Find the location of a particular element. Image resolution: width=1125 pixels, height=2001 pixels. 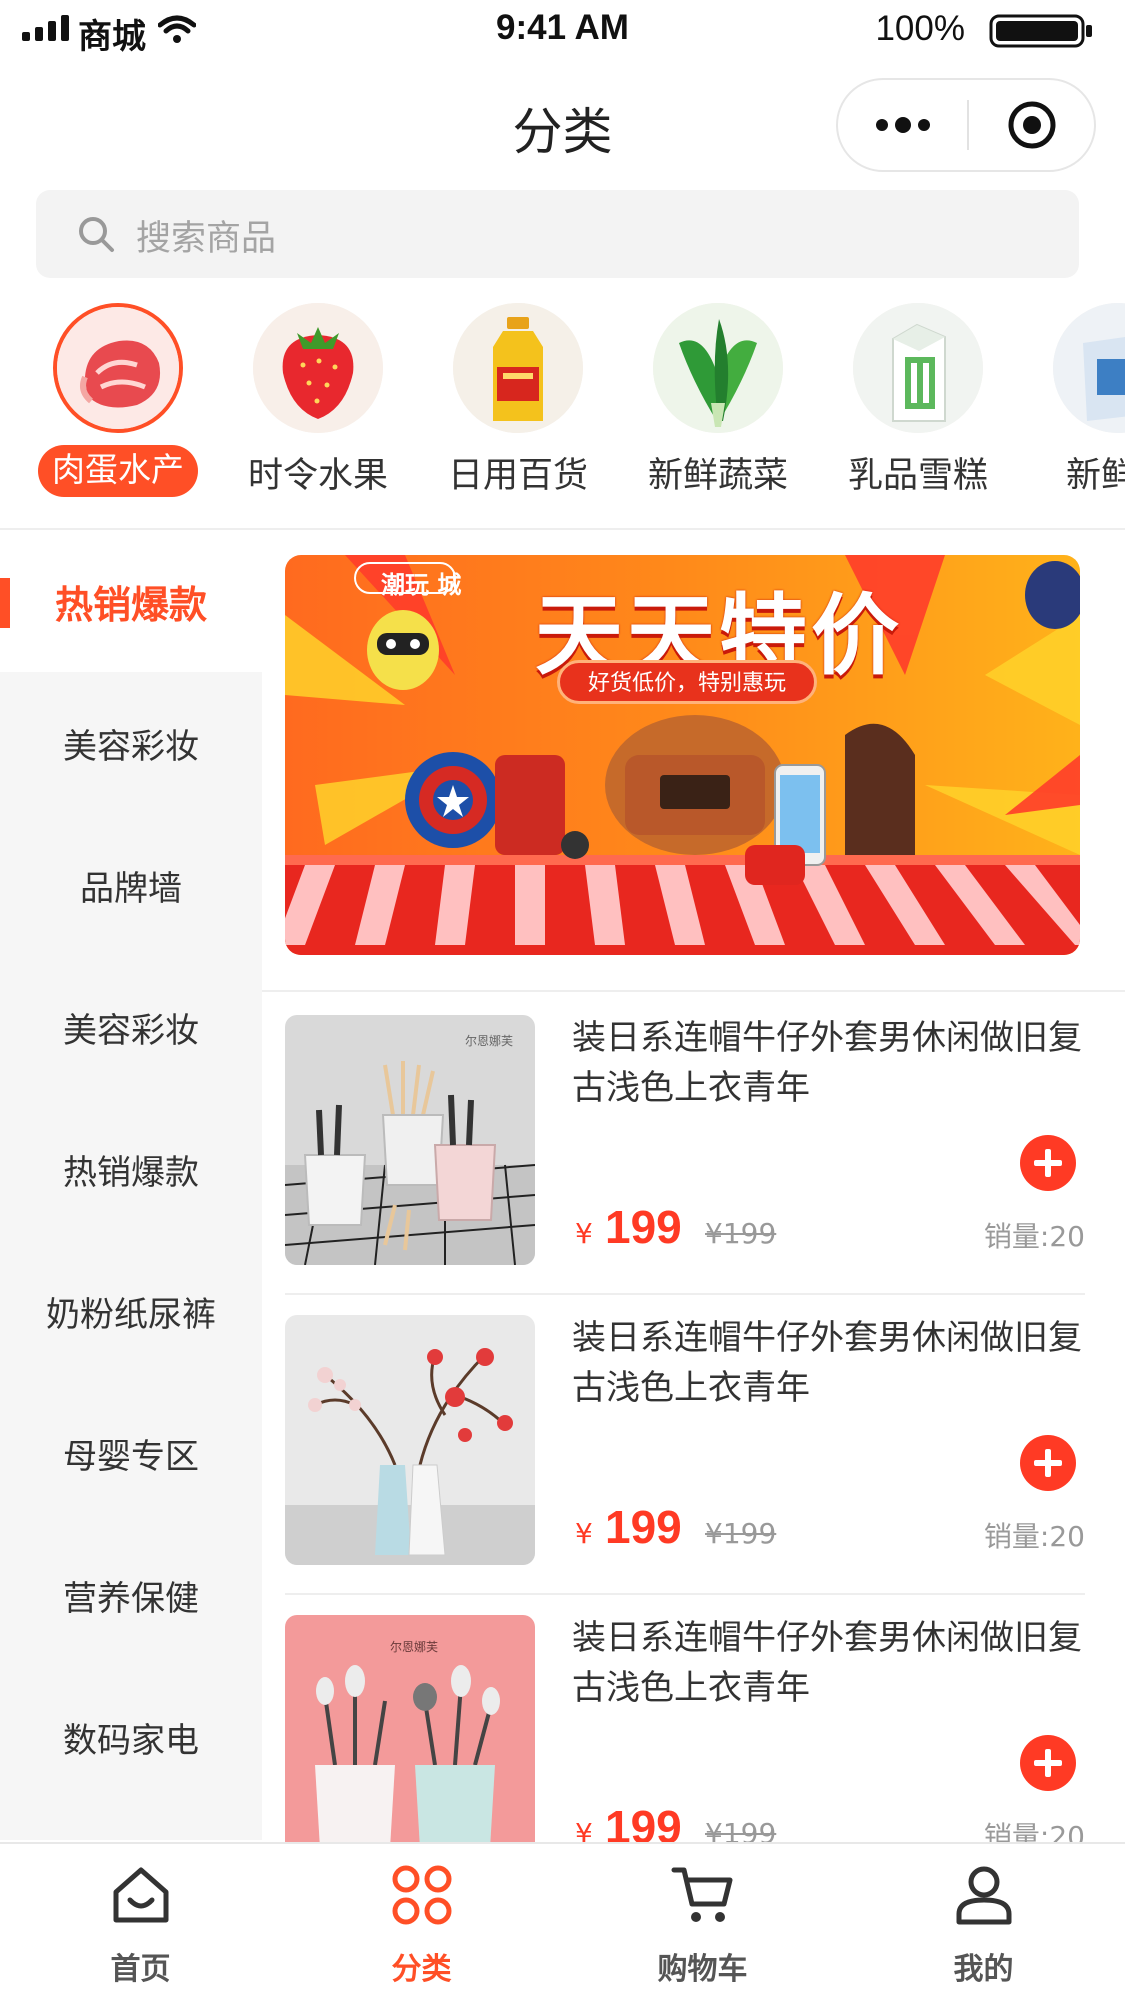

category-item-vegetable: 新鲜蔬菜 is located at coordinates (718, 410).